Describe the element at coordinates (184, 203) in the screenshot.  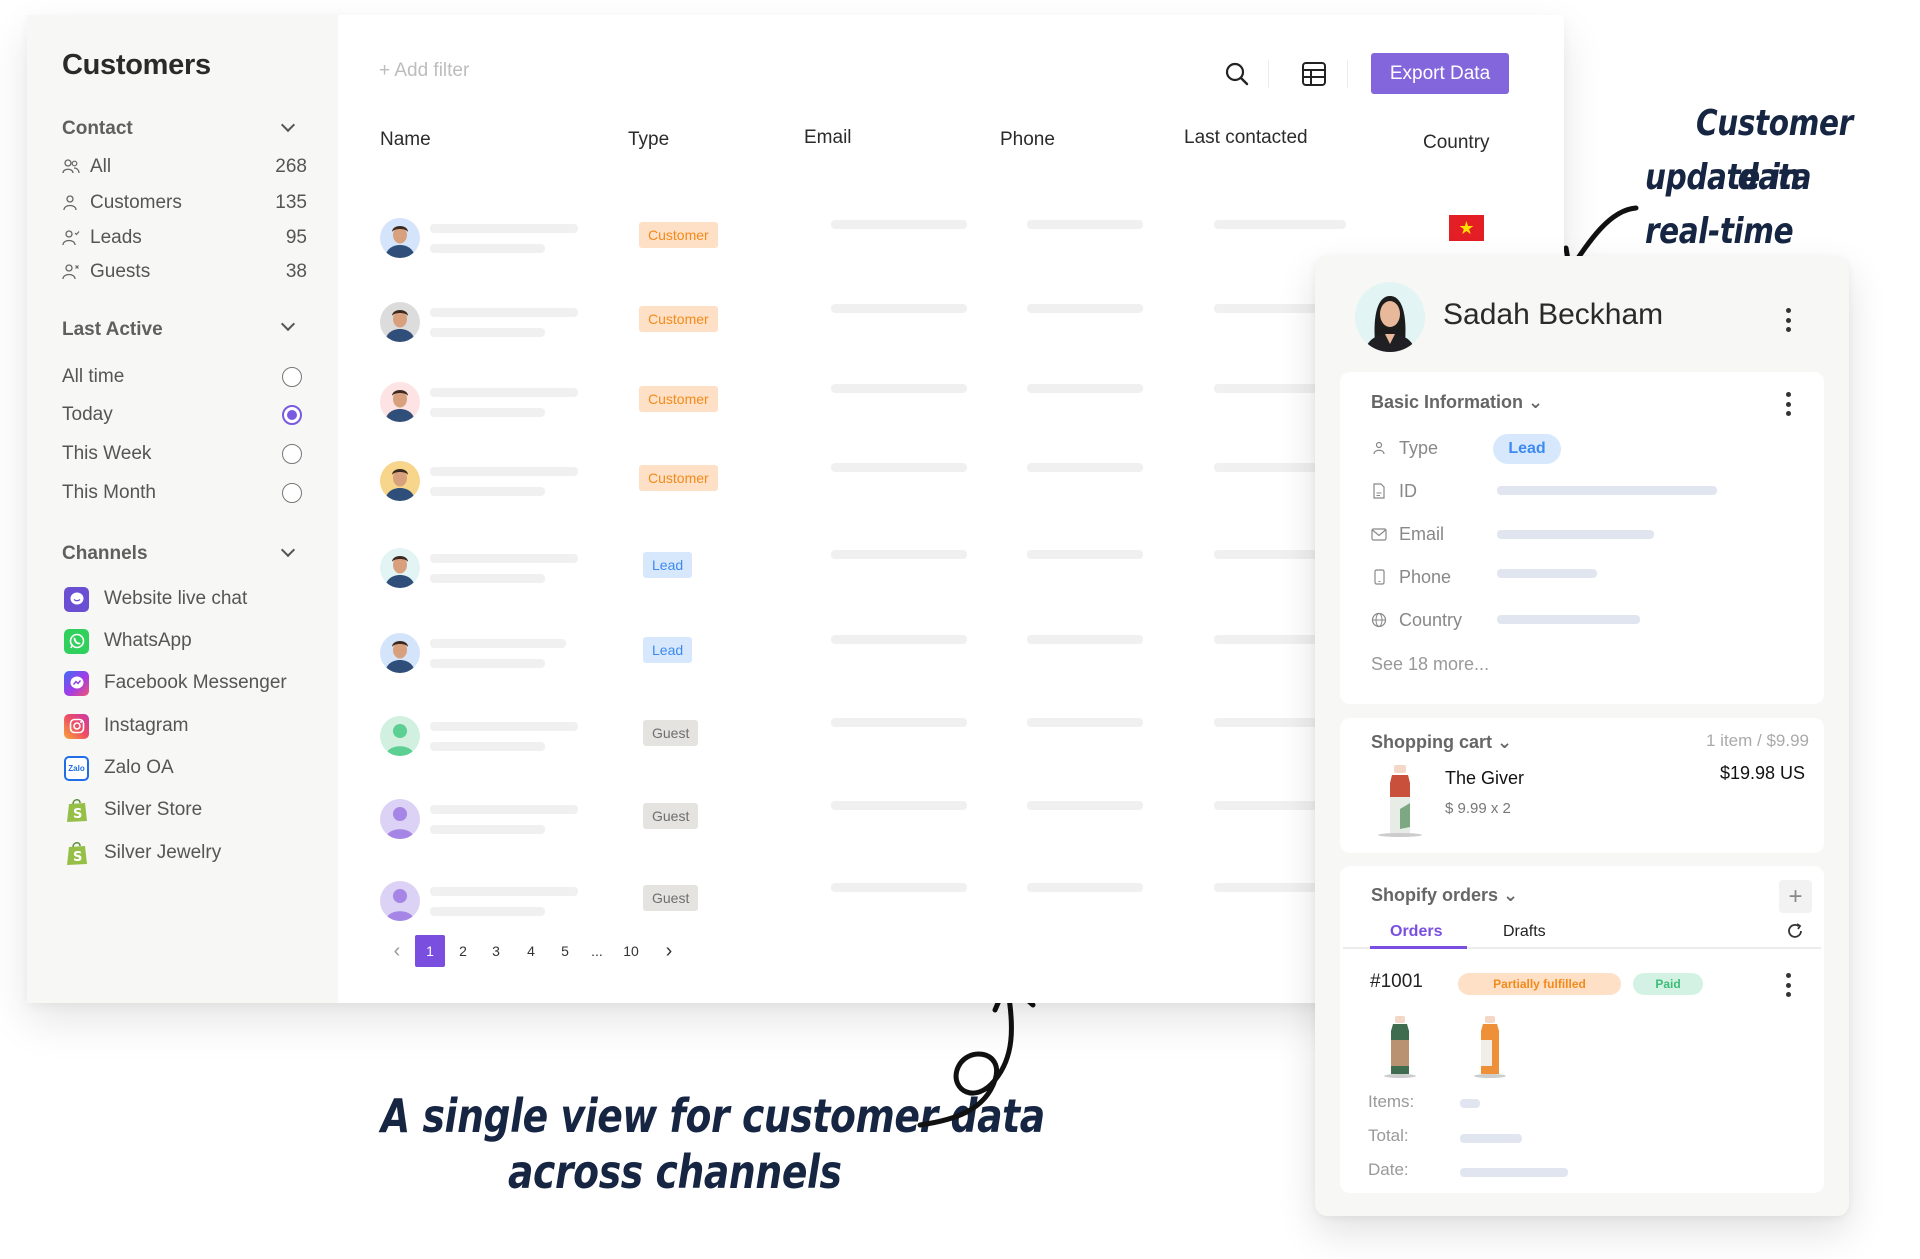
I see `sidebar-item-customers: Customers 135` at that location.